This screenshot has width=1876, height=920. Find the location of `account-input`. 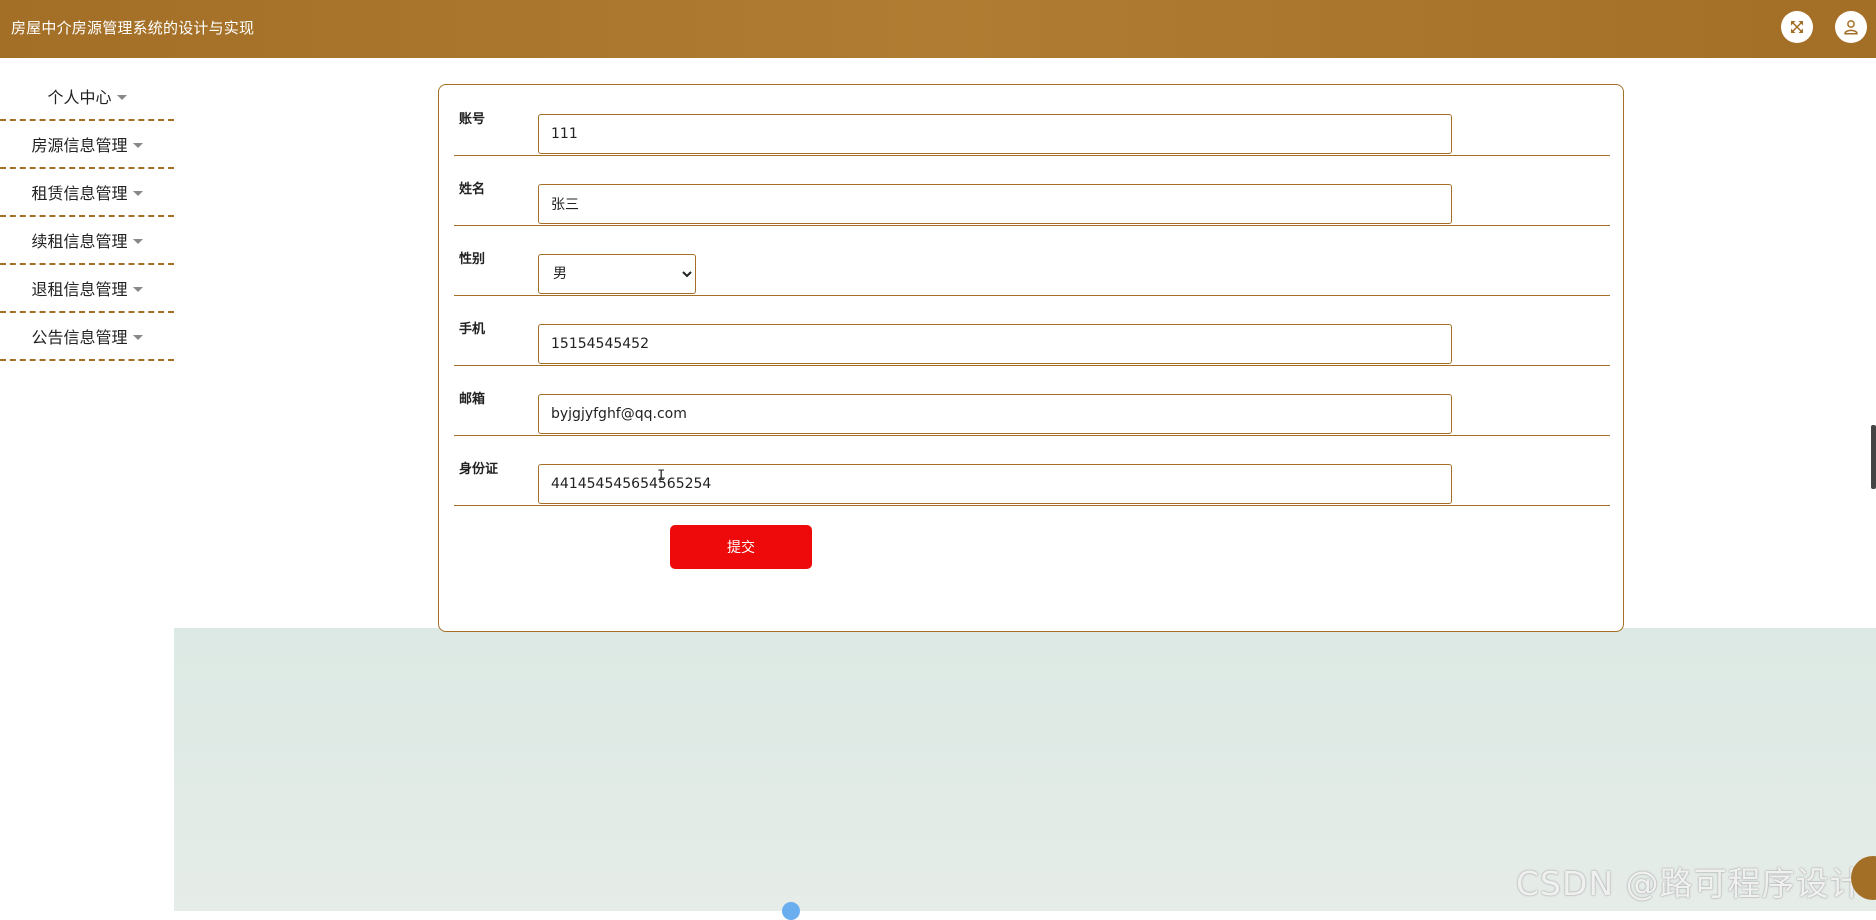

account-input is located at coordinates (995, 134).